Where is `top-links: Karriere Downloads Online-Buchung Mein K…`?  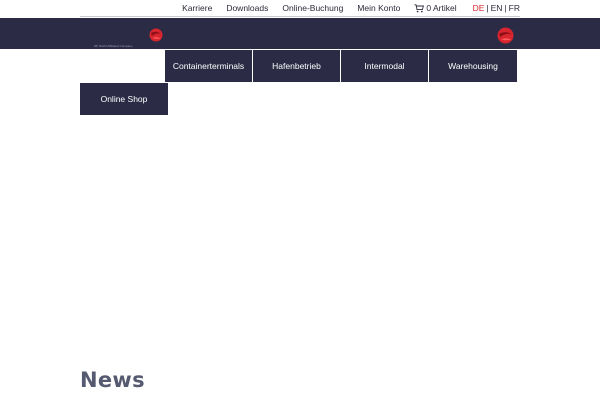
top-links: Karriere Downloads Online-Buchung Mein K… is located at coordinates (344, 8).